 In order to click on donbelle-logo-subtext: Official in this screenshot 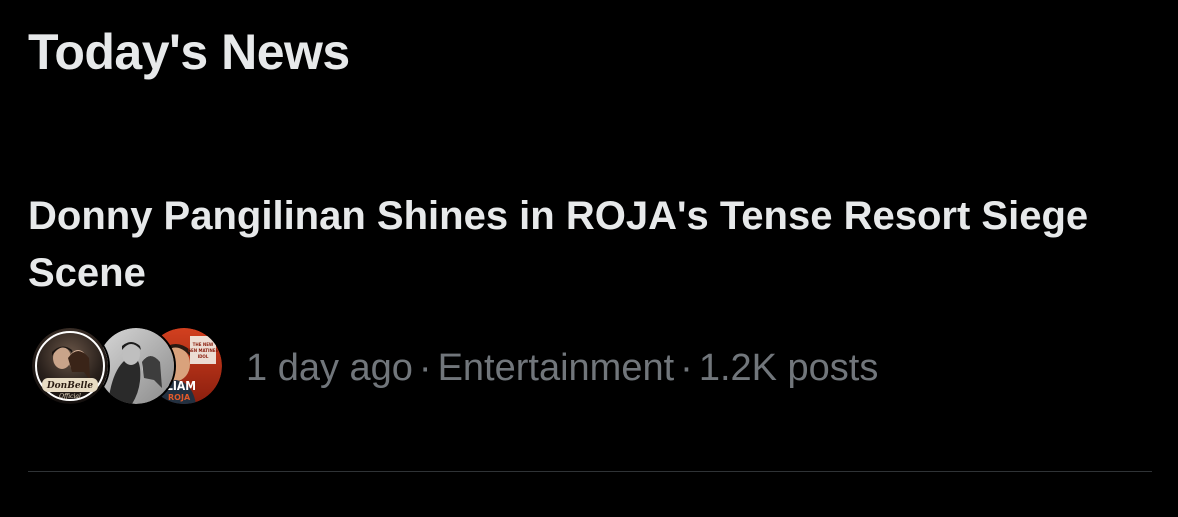, I will do `click(70, 396)`.